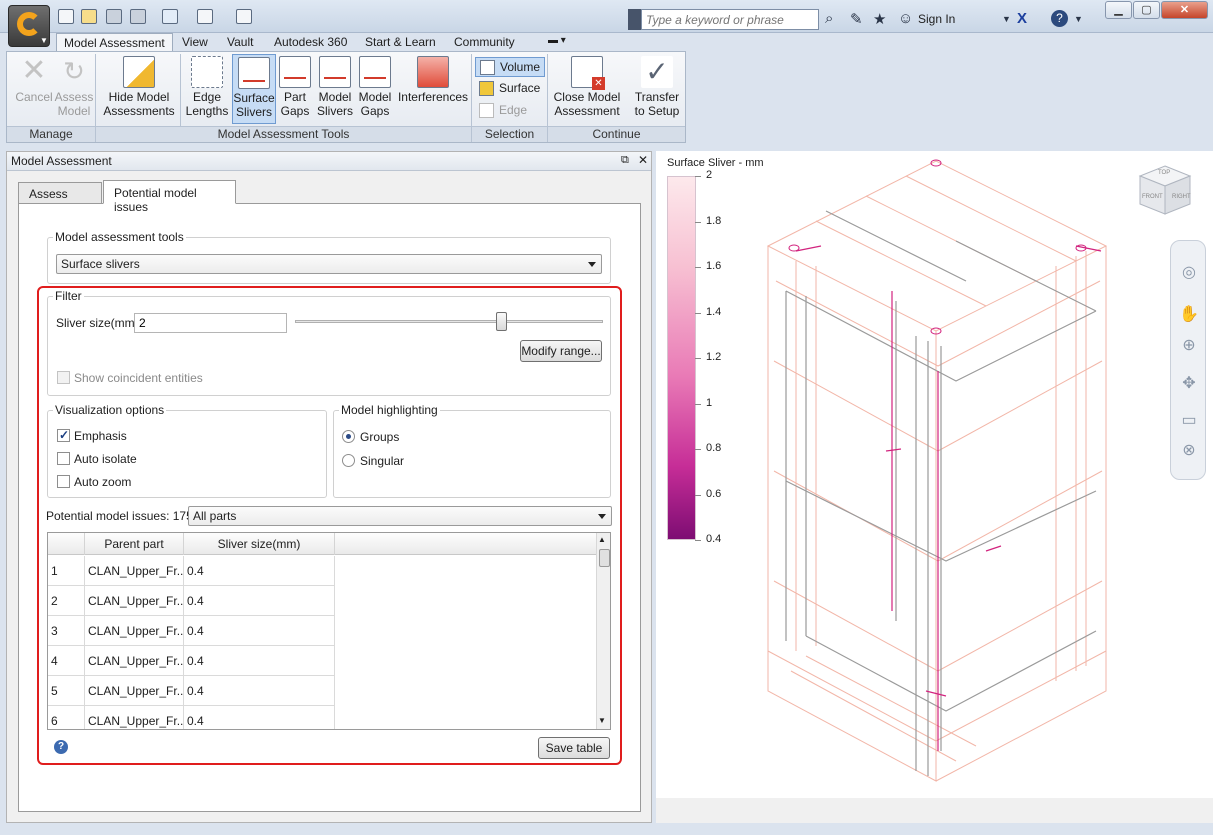 The image size is (1213, 835). What do you see at coordinates (1189, 384) in the screenshot?
I see `orbit-icon: ✥` at bounding box center [1189, 384].